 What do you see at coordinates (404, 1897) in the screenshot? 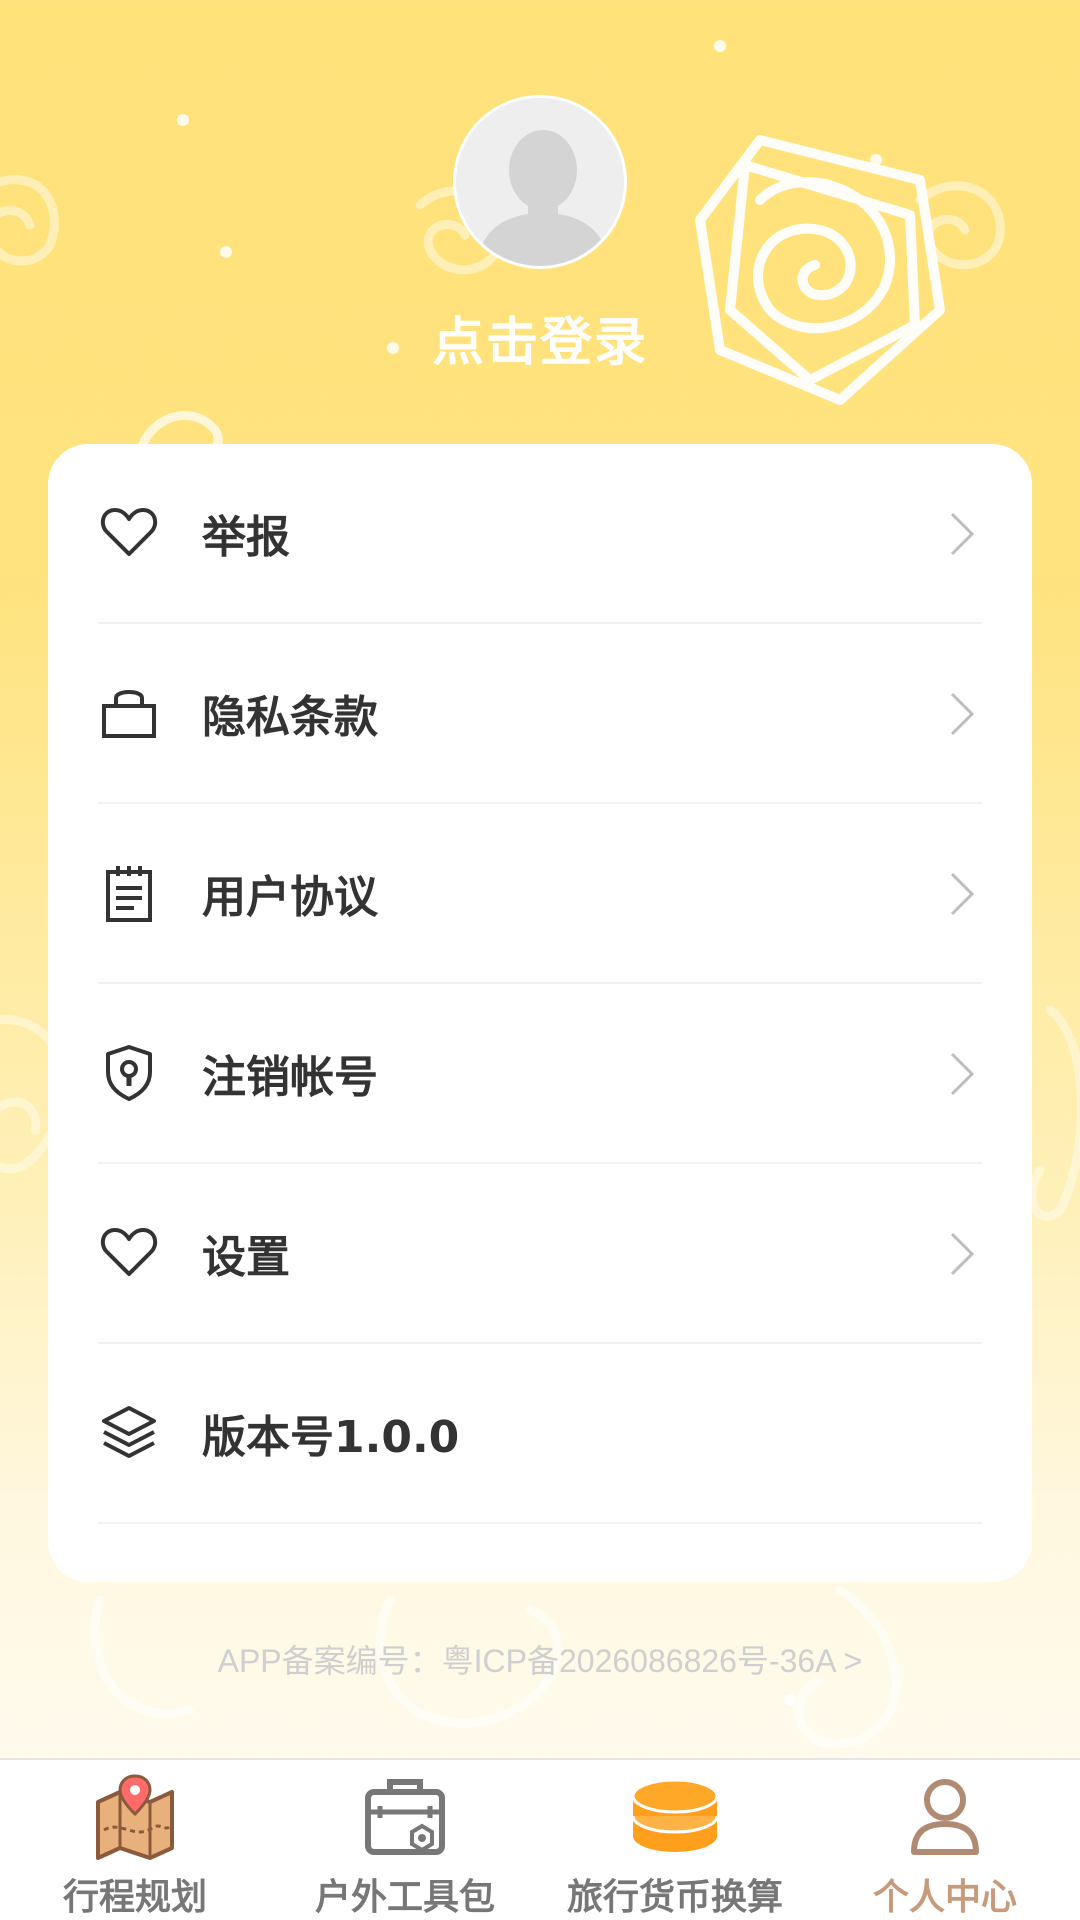
I see `tab-label: 户外工具包` at bounding box center [404, 1897].